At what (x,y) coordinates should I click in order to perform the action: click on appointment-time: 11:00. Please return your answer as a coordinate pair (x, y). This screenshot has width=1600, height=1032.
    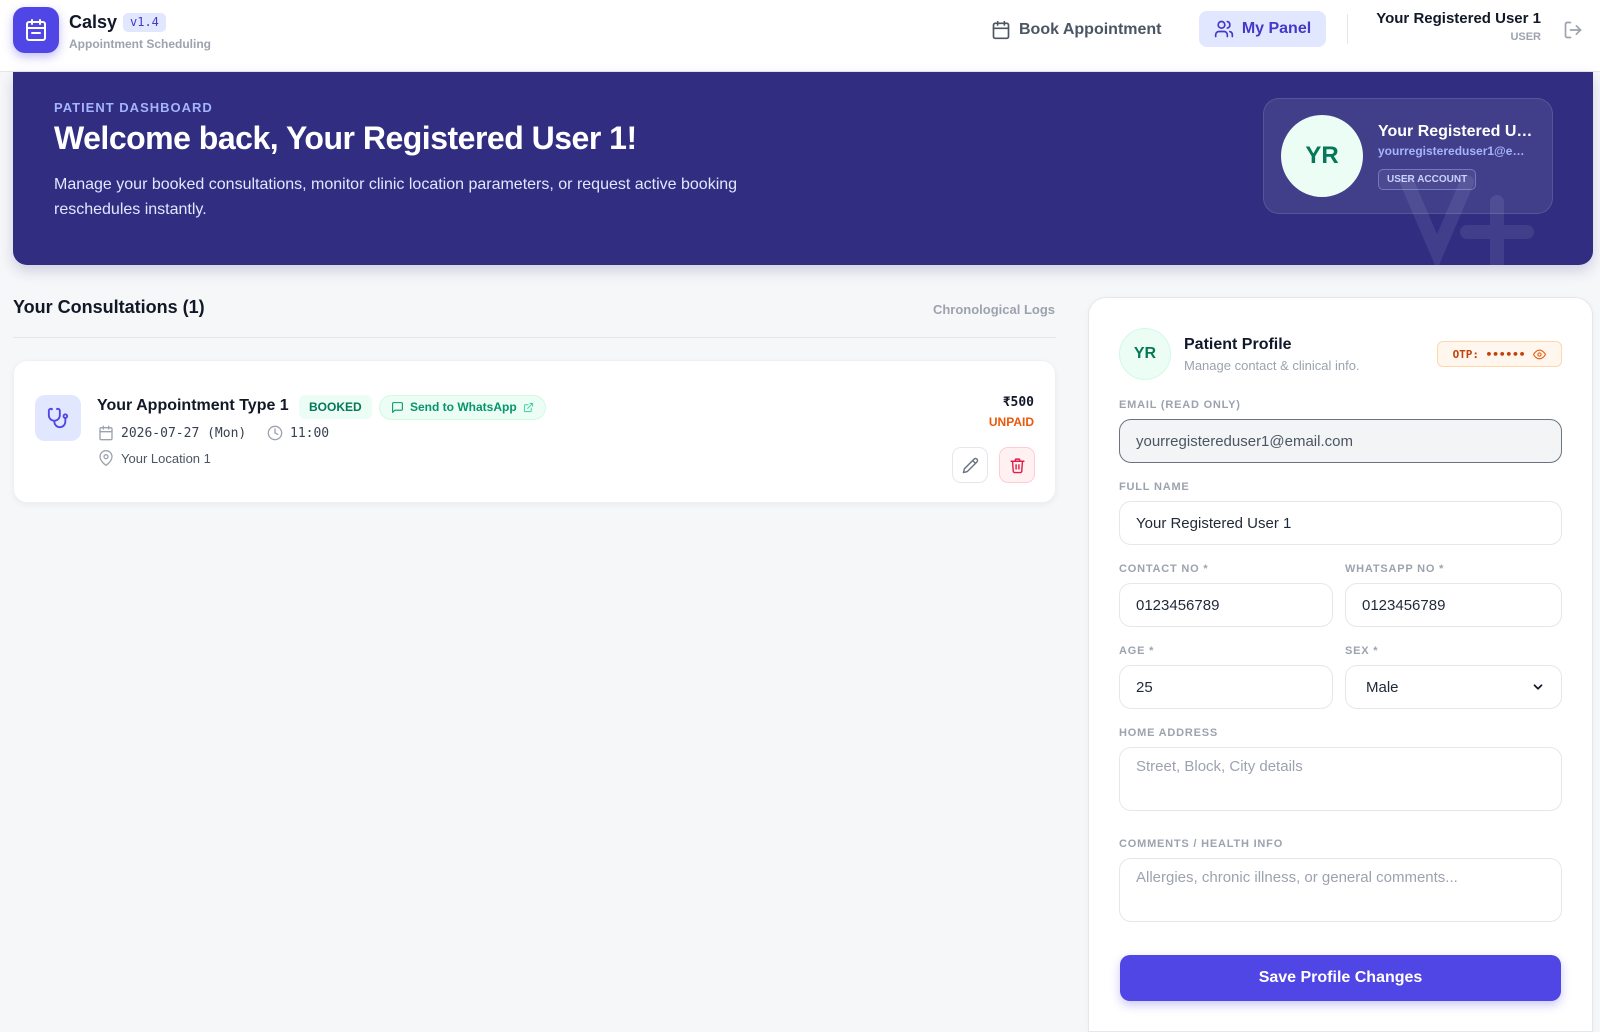
    Looking at the image, I should click on (298, 433).